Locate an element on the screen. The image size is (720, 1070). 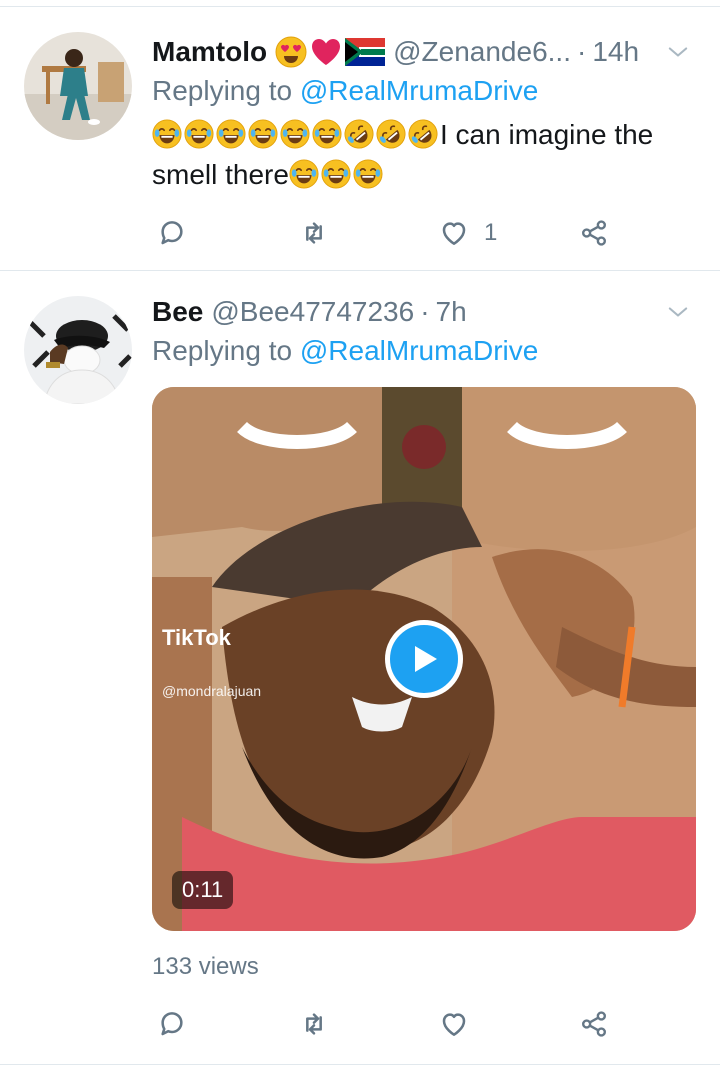
action-bar: 1 is located at coordinates (416, 233).